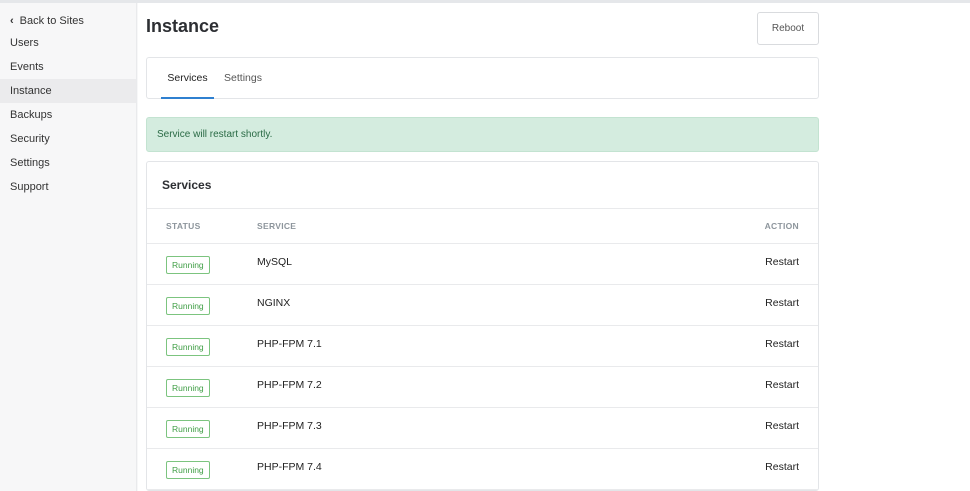  I want to click on table-header: STATUS SERVICE ACTION, so click(482, 226).